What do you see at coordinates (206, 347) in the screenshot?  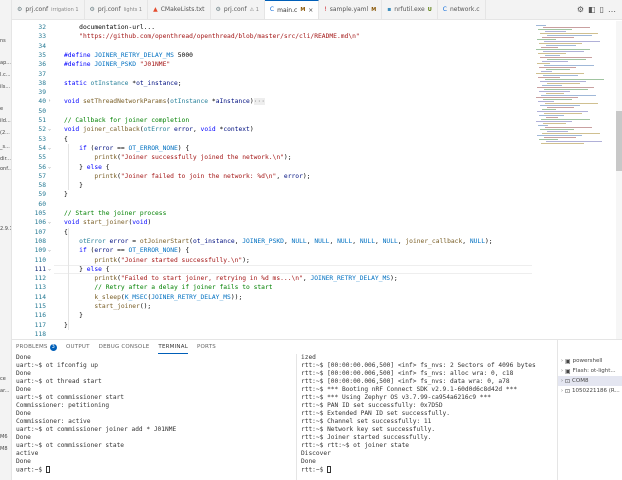 I see `panel-tab-ports: PORTS` at bounding box center [206, 347].